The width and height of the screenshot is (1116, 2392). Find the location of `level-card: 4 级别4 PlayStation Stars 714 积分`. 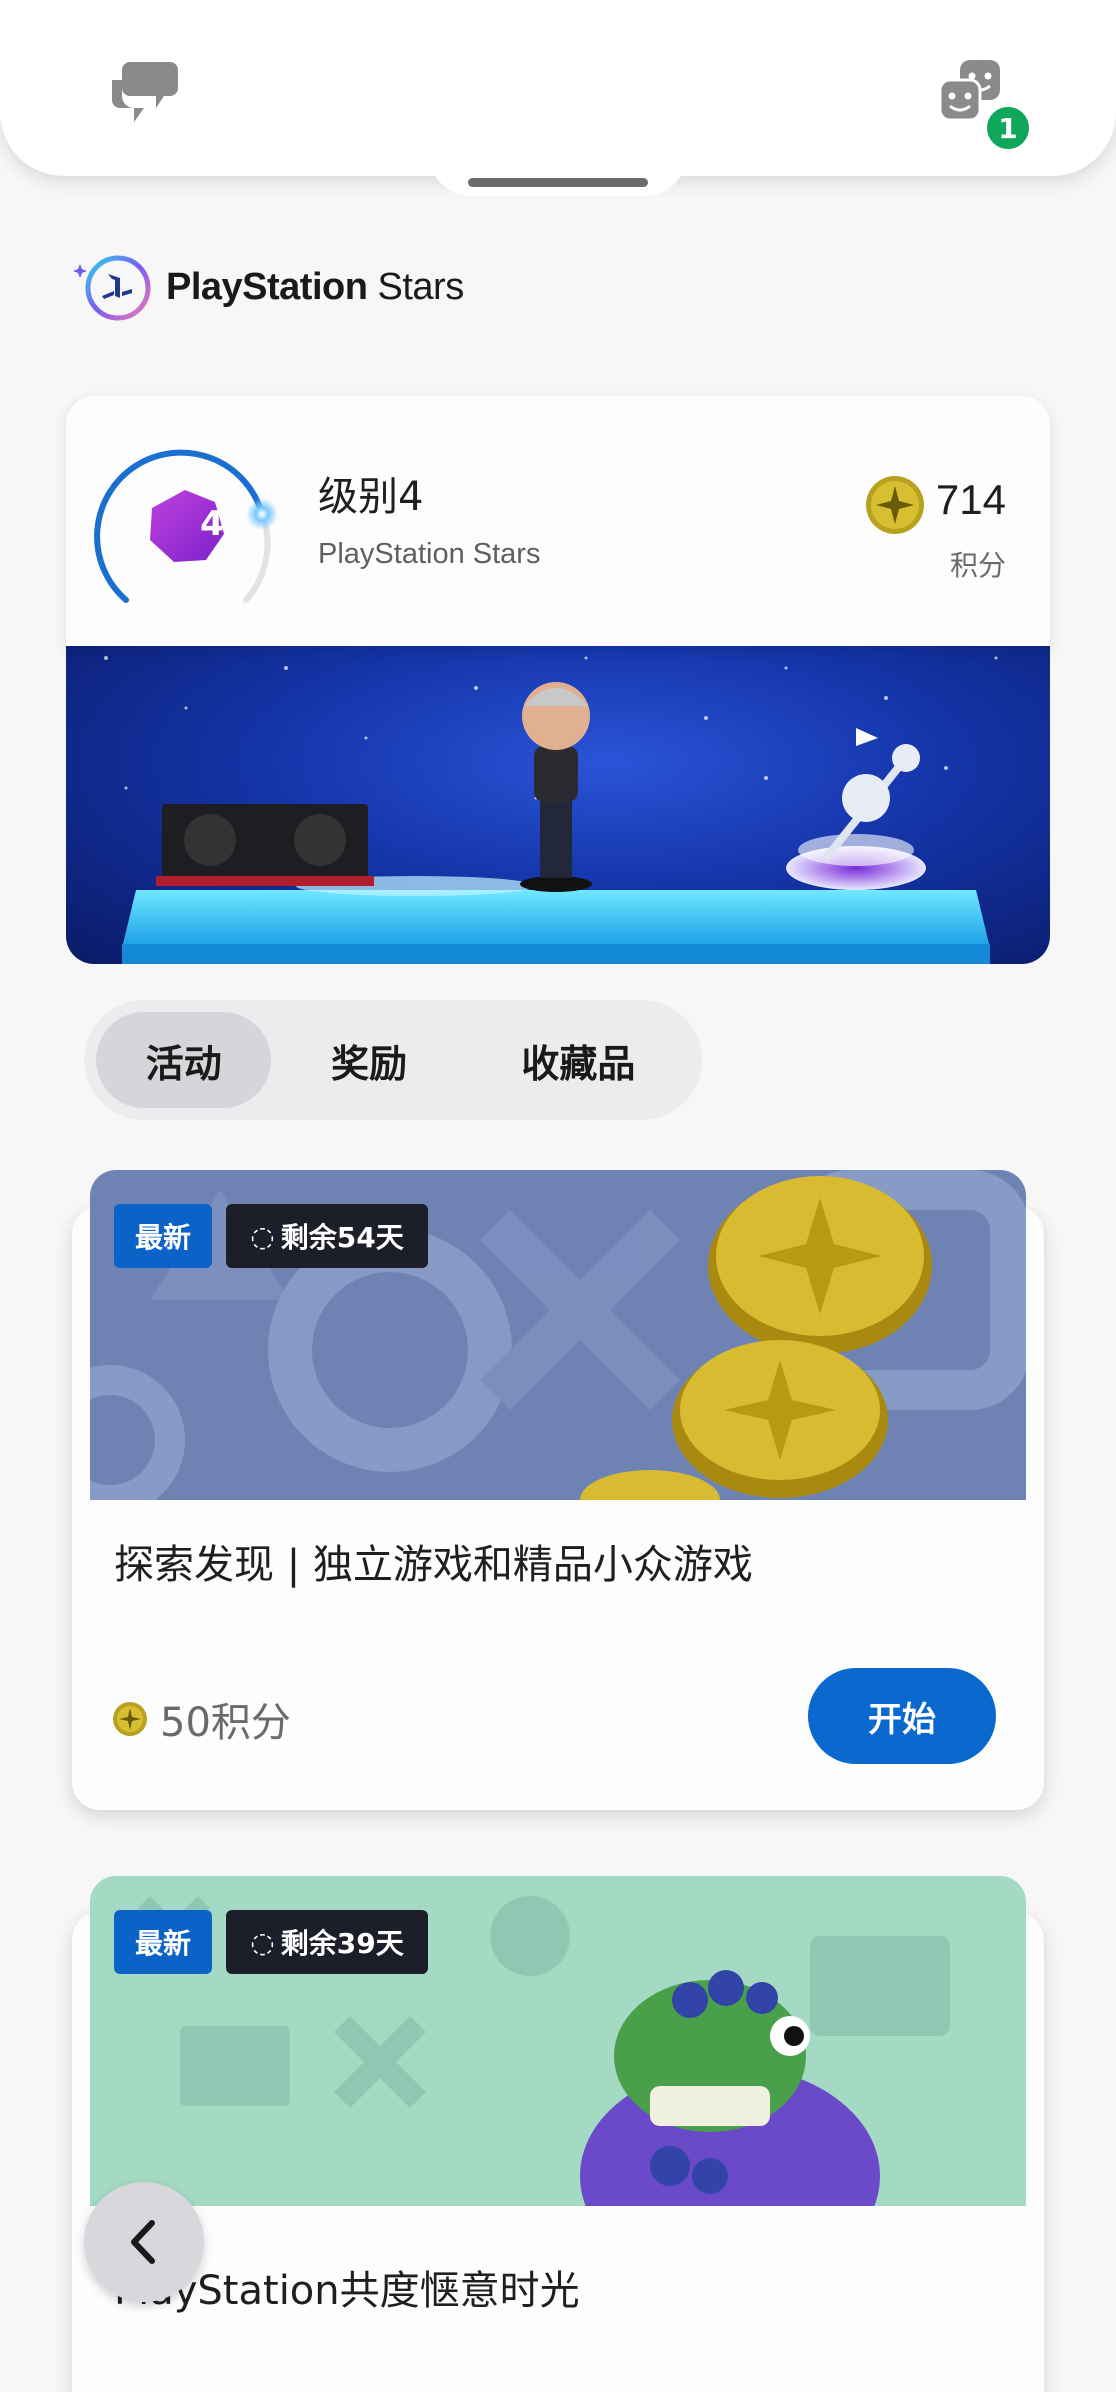

level-card: 4 级别4 PlayStation Stars 714 积分 is located at coordinates (558, 521).